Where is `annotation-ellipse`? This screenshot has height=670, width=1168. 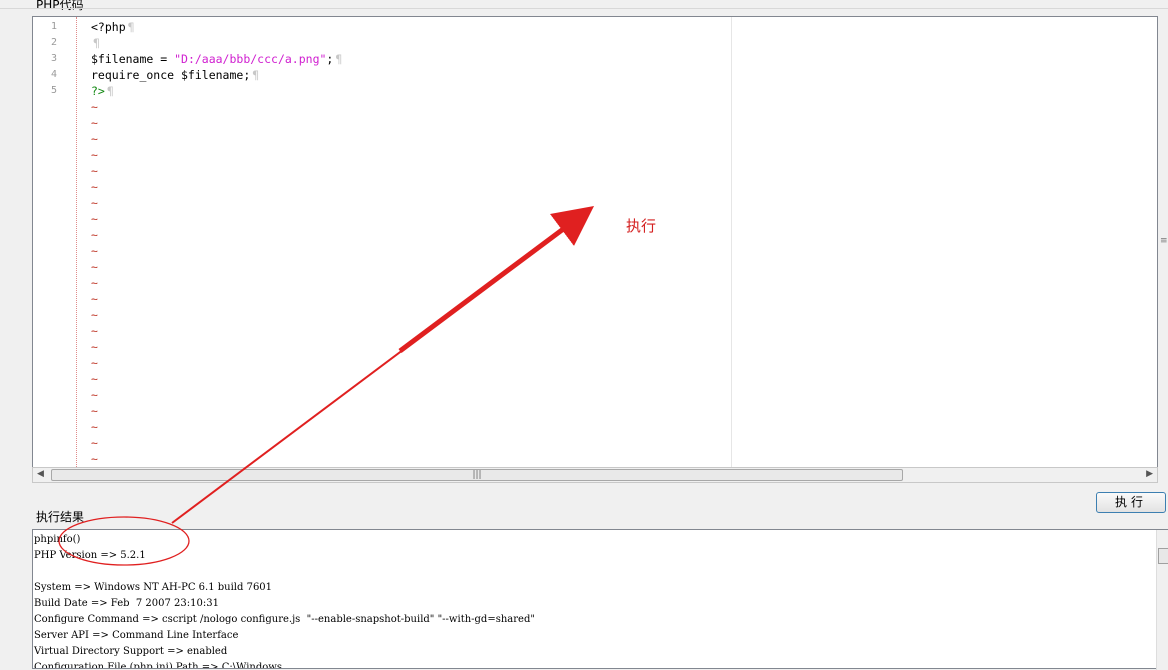 annotation-ellipse is located at coordinates (124, 541).